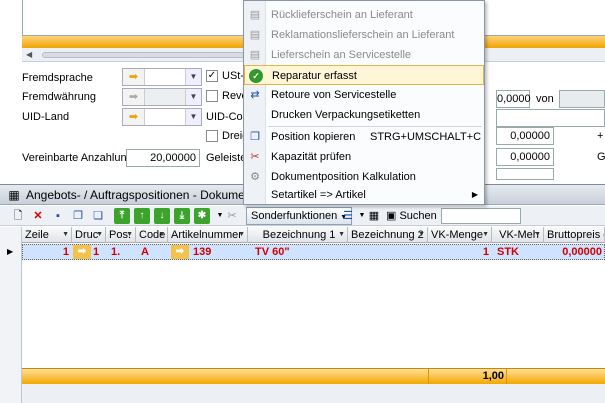 The width and height of the screenshot is (605, 403). What do you see at coordinates (255, 35) in the screenshot?
I see `complaint-doc-icon: ▤` at bounding box center [255, 35].